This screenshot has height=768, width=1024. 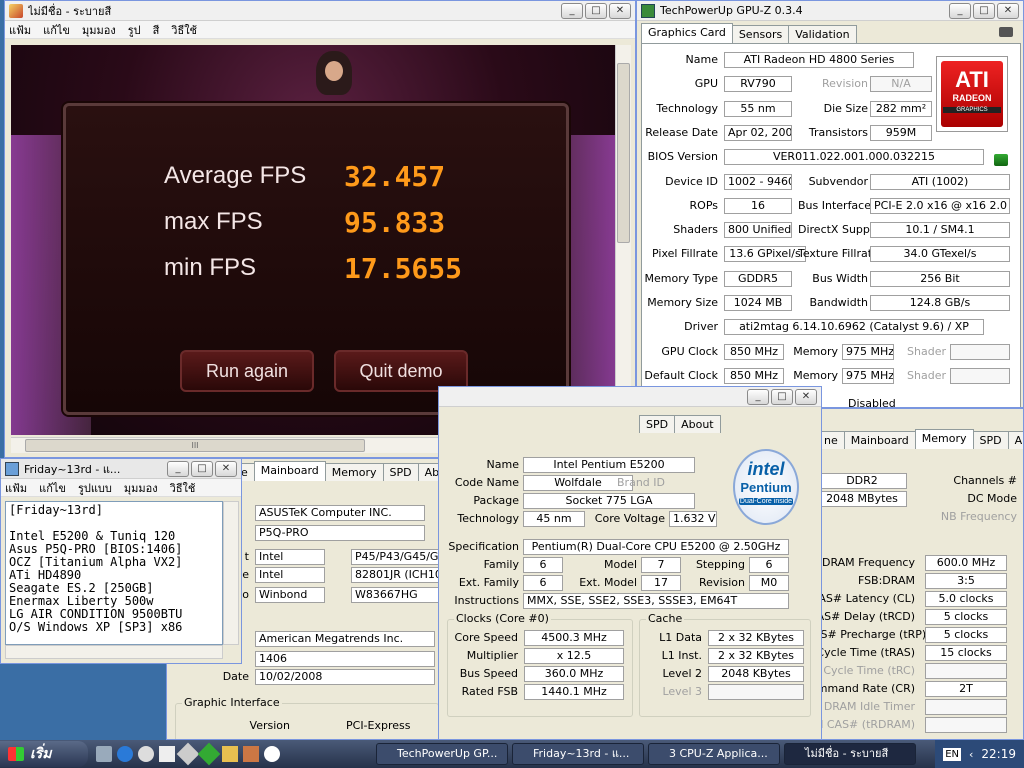 I want to click on gpuz-titlebar: TechPowerUp GPU-Z 0.3.4 _ □ ✕, so click(x=830, y=11).